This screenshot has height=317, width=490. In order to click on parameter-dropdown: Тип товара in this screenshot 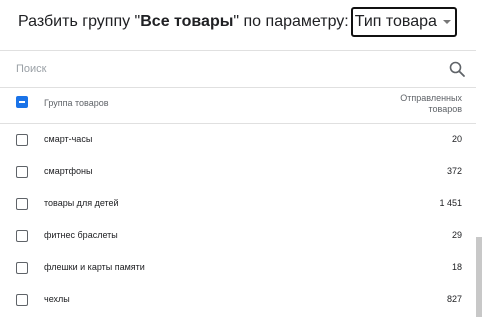, I will do `click(403, 22)`.